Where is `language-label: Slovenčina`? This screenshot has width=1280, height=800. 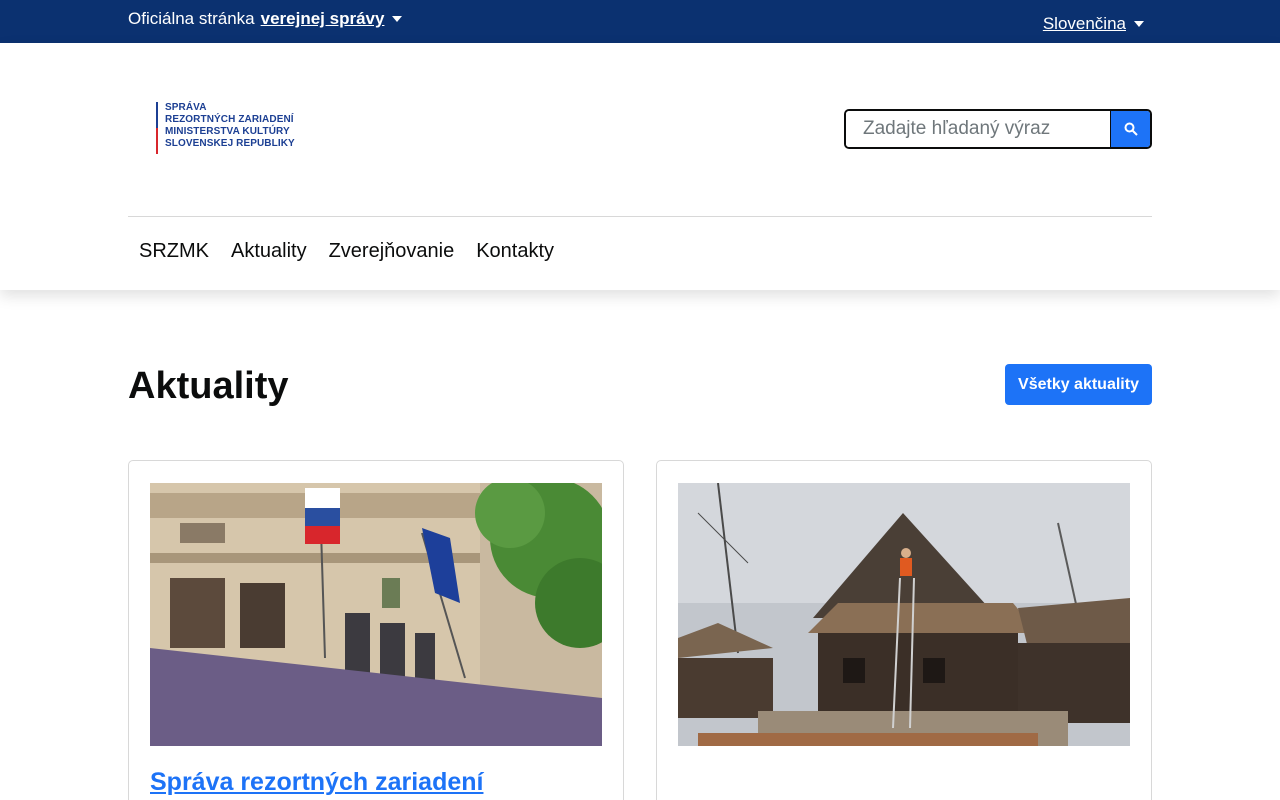
language-label: Slovenčina is located at coordinates (1084, 24).